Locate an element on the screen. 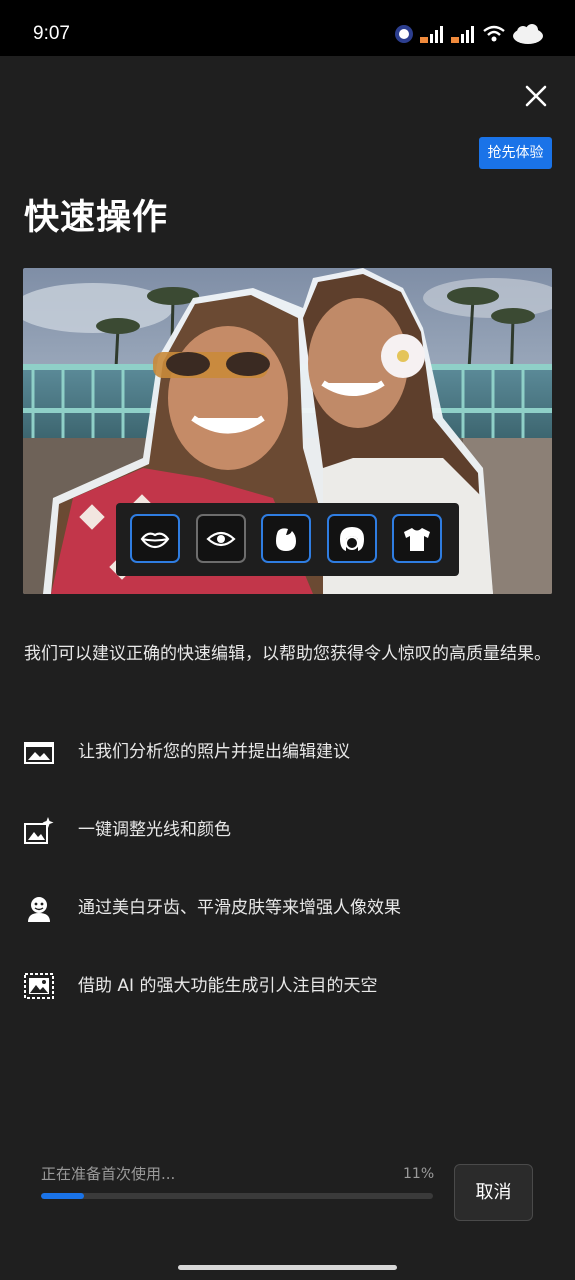 The width and height of the screenshot is (575, 1280). hair-tool-button is located at coordinates (352, 538).